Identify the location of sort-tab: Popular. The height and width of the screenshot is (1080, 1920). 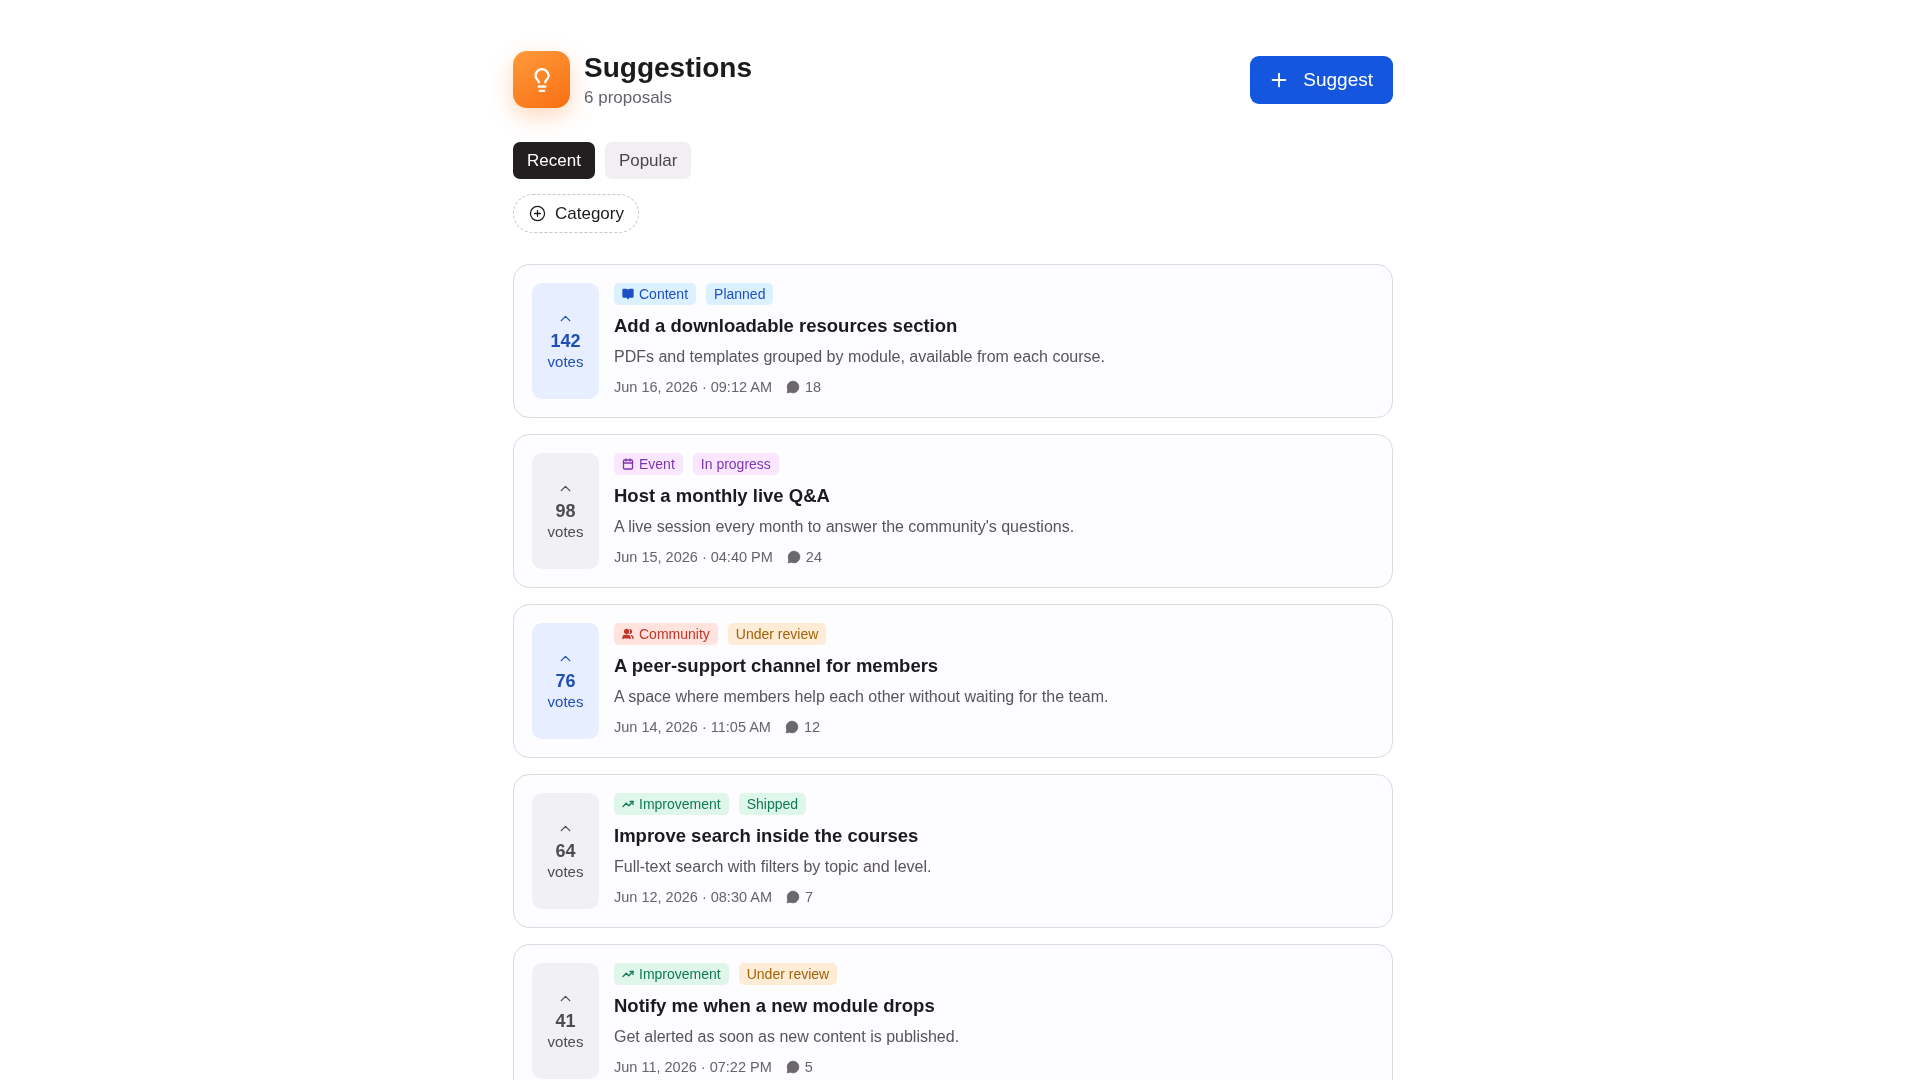
(648, 160).